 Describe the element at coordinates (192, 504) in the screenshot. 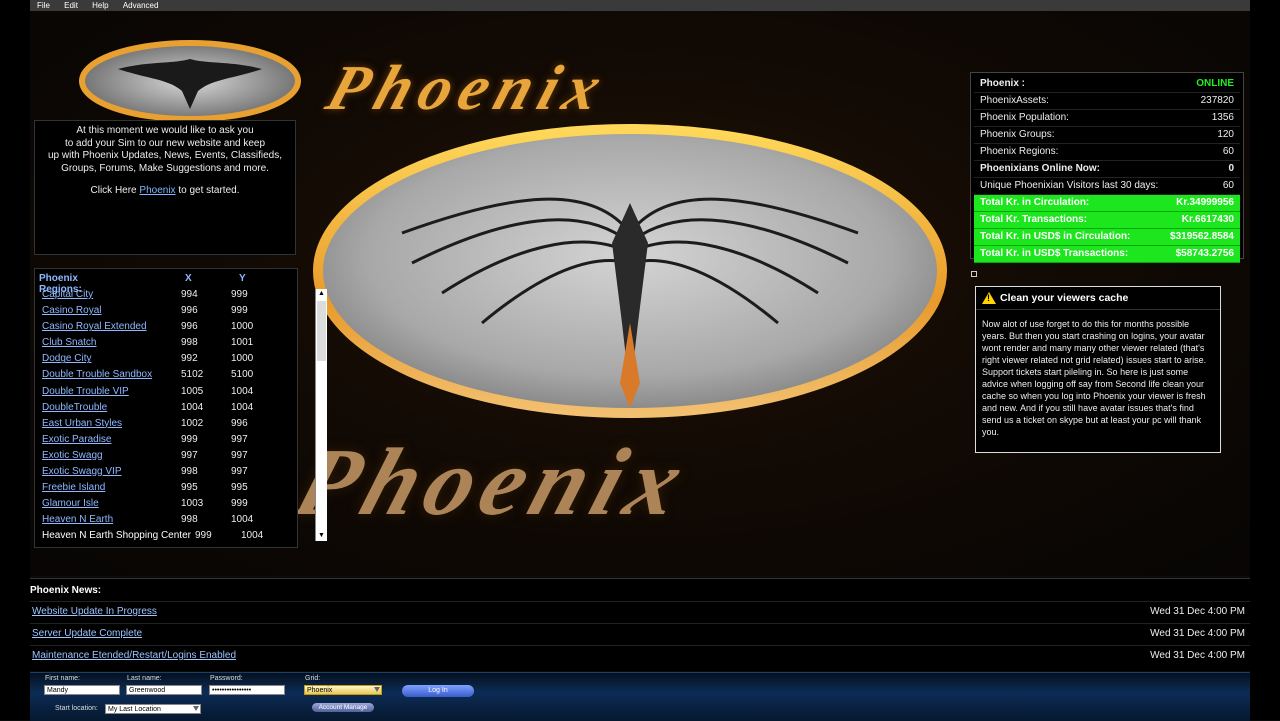

I see `region-x: 1003` at that location.